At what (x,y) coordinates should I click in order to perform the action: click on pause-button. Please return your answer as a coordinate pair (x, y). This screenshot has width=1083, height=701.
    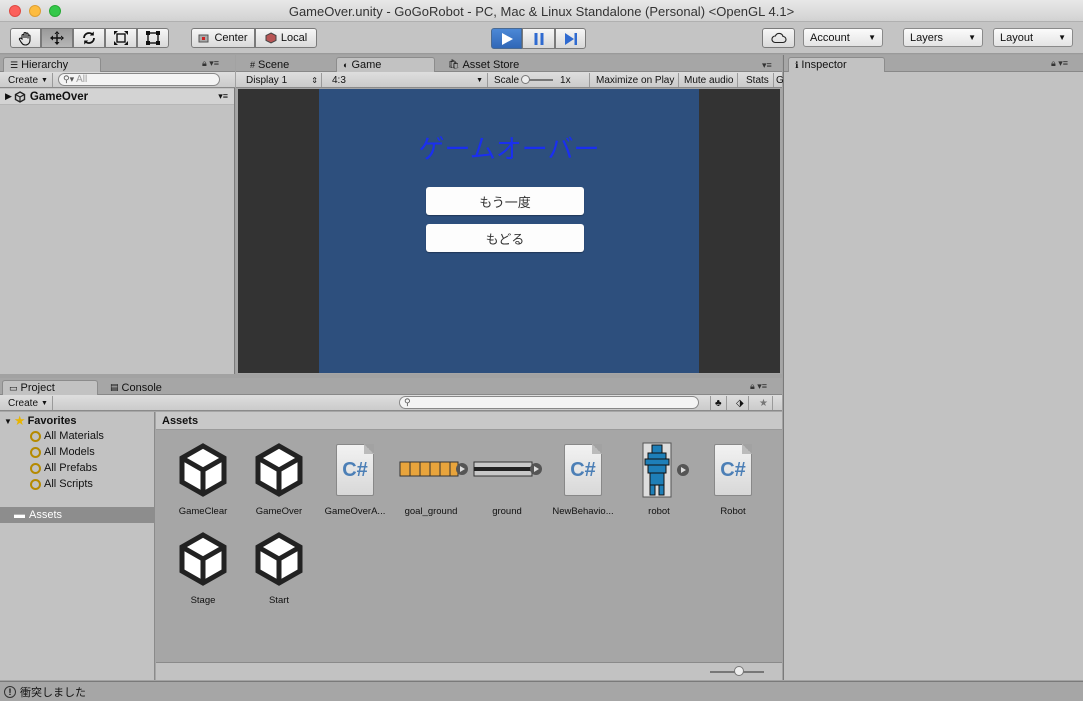
    Looking at the image, I should click on (538, 38).